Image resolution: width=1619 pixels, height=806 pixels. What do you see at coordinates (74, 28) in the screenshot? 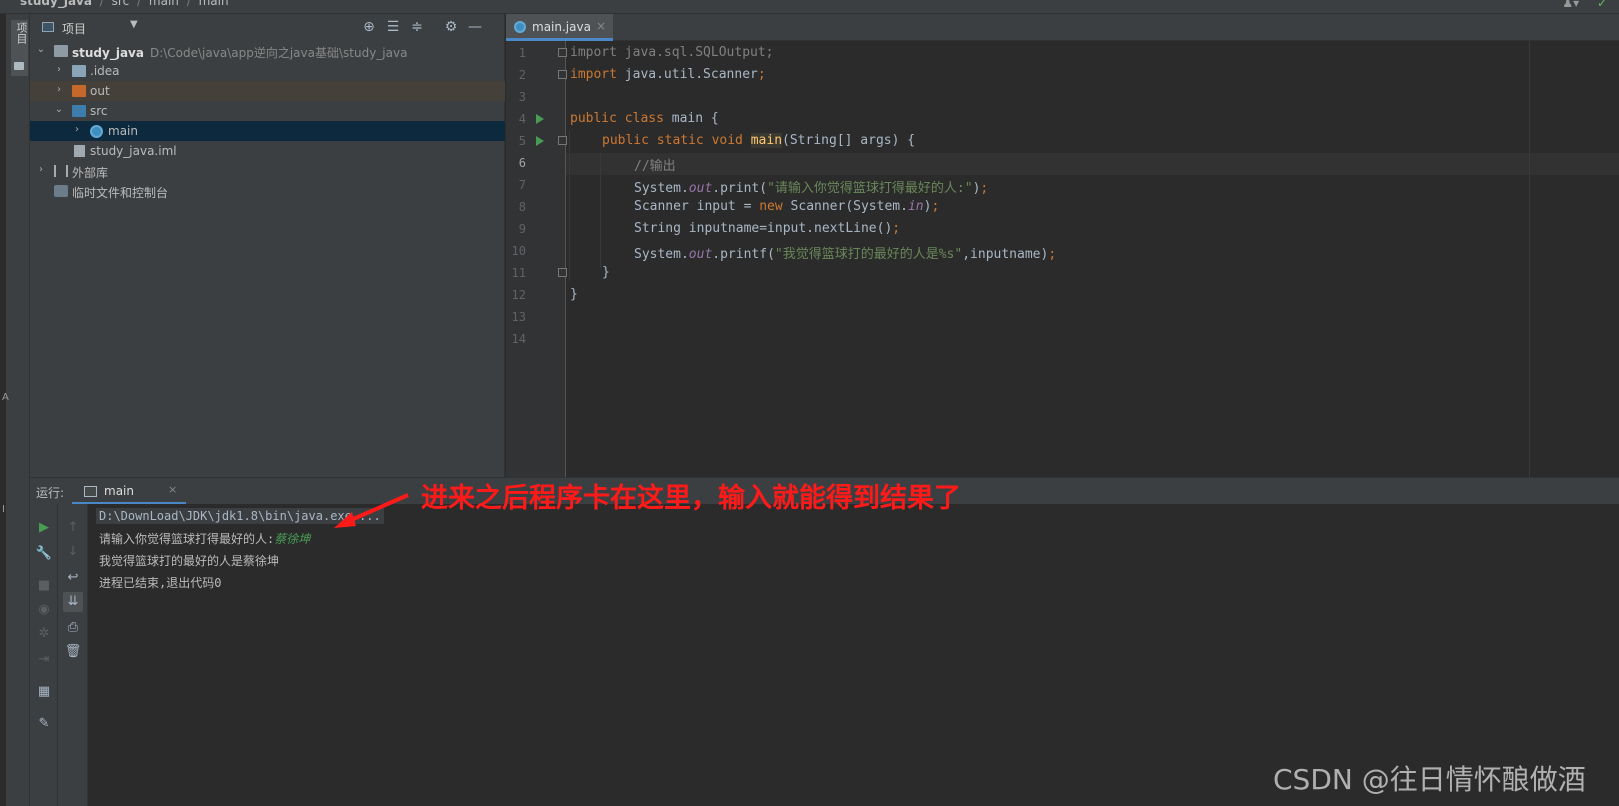
I see `project-panel-title: 项目` at bounding box center [74, 28].